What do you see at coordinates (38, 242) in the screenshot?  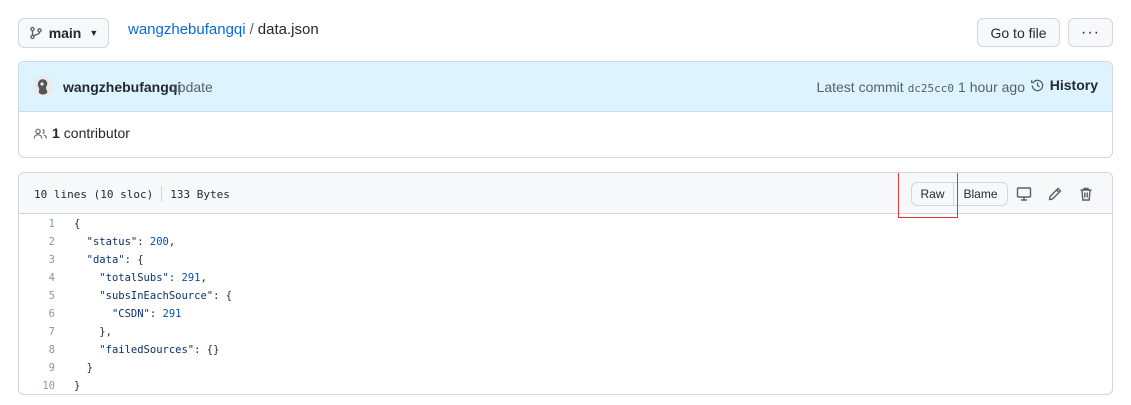 I see `line-number: 2` at bounding box center [38, 242].